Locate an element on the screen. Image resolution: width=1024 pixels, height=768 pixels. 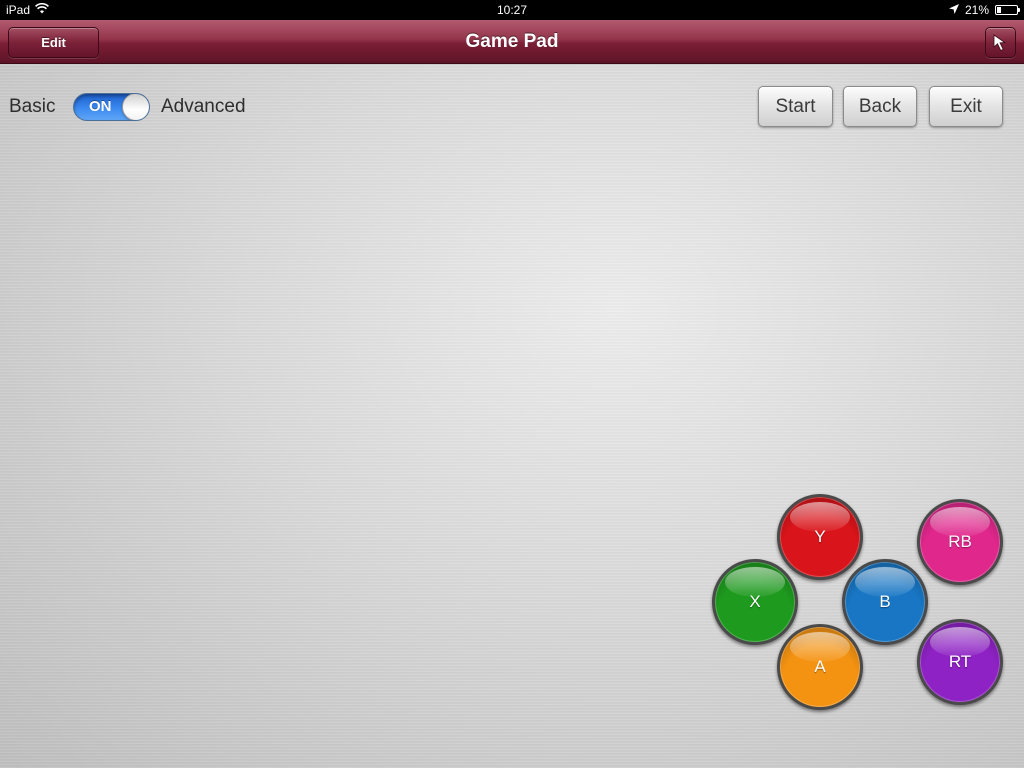
basic-mode-label: Basic is located at coordinates (32, 106).